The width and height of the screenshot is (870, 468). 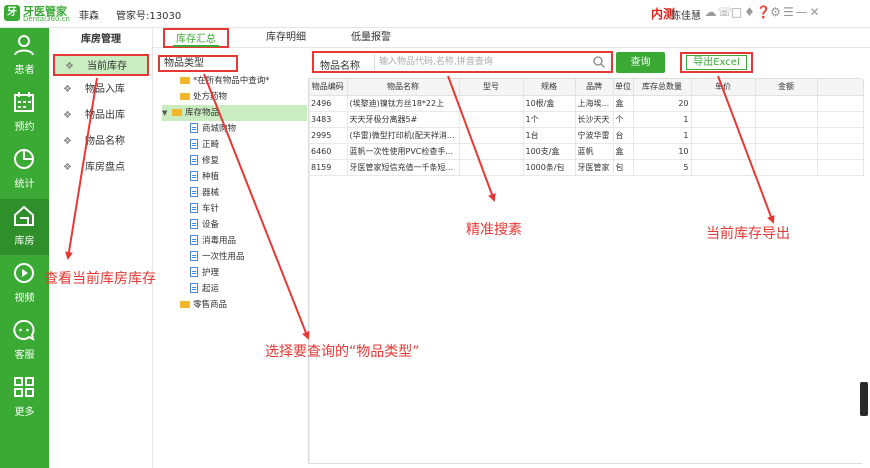 I want to click on cell-brand: 长沙天天, so click(x=594, y=119).